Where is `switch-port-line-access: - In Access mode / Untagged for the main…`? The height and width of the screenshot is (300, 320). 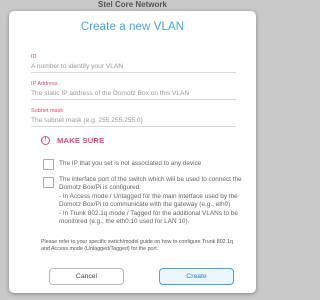 switch-port-line-access: - In Access mode / Untagged for the main… is located at coordinates (148, 200).